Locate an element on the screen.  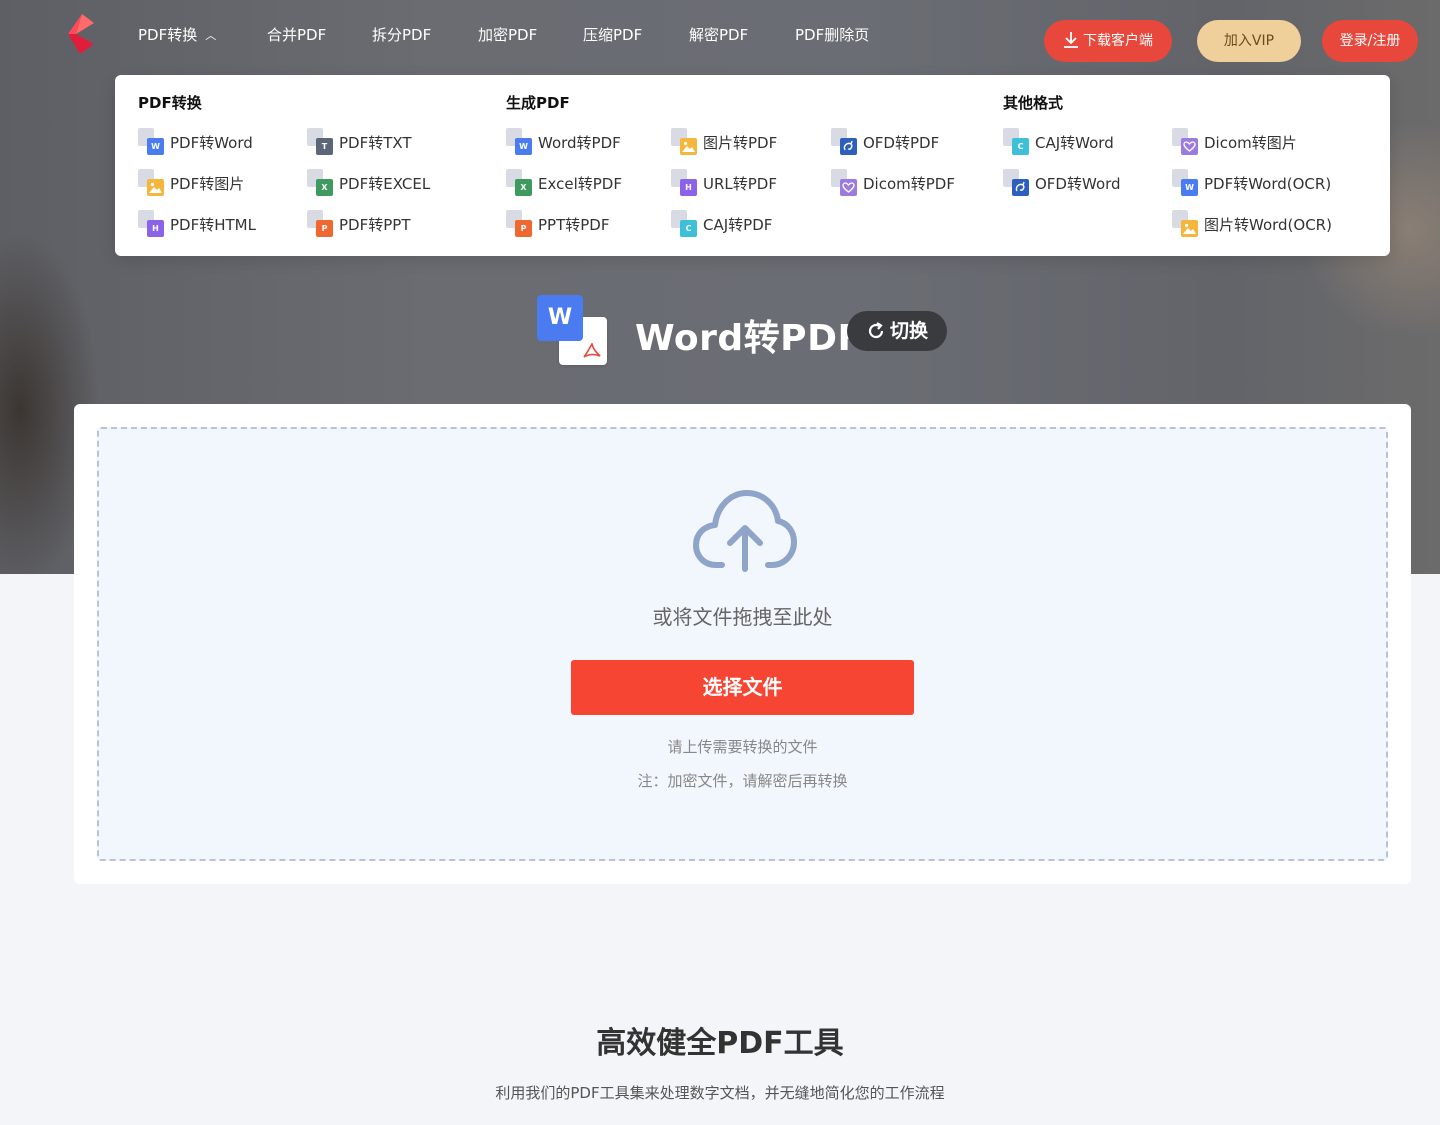
dropdown-item: 图片转PDF is located at coordinates (724, 142).